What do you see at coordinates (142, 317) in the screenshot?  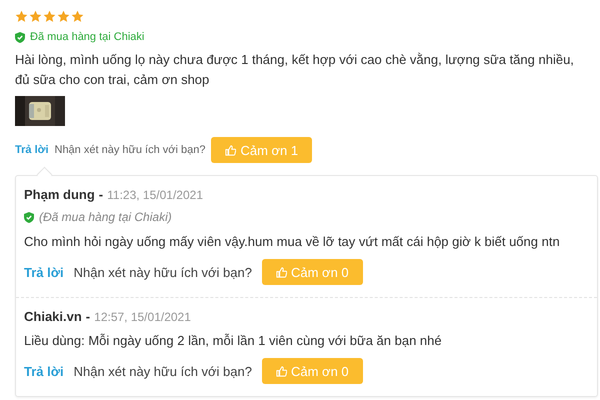 I see `reply-time: 12:57, 15/01/2021` at bounding box center [142, 317].